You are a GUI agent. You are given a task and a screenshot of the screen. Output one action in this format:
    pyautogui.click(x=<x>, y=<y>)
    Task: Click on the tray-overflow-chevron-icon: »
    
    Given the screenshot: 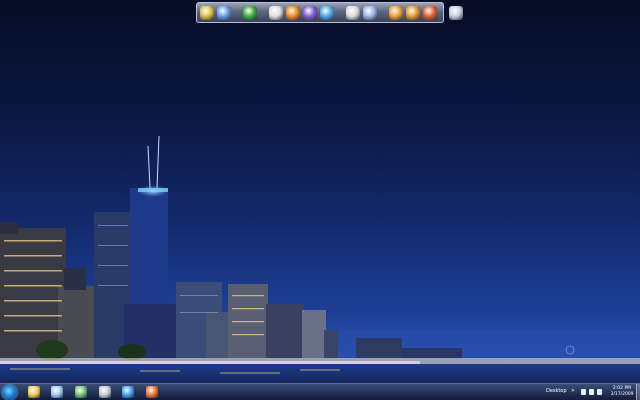 What is the action you would take?
    pyautogui.click(x=573, y=390)
    